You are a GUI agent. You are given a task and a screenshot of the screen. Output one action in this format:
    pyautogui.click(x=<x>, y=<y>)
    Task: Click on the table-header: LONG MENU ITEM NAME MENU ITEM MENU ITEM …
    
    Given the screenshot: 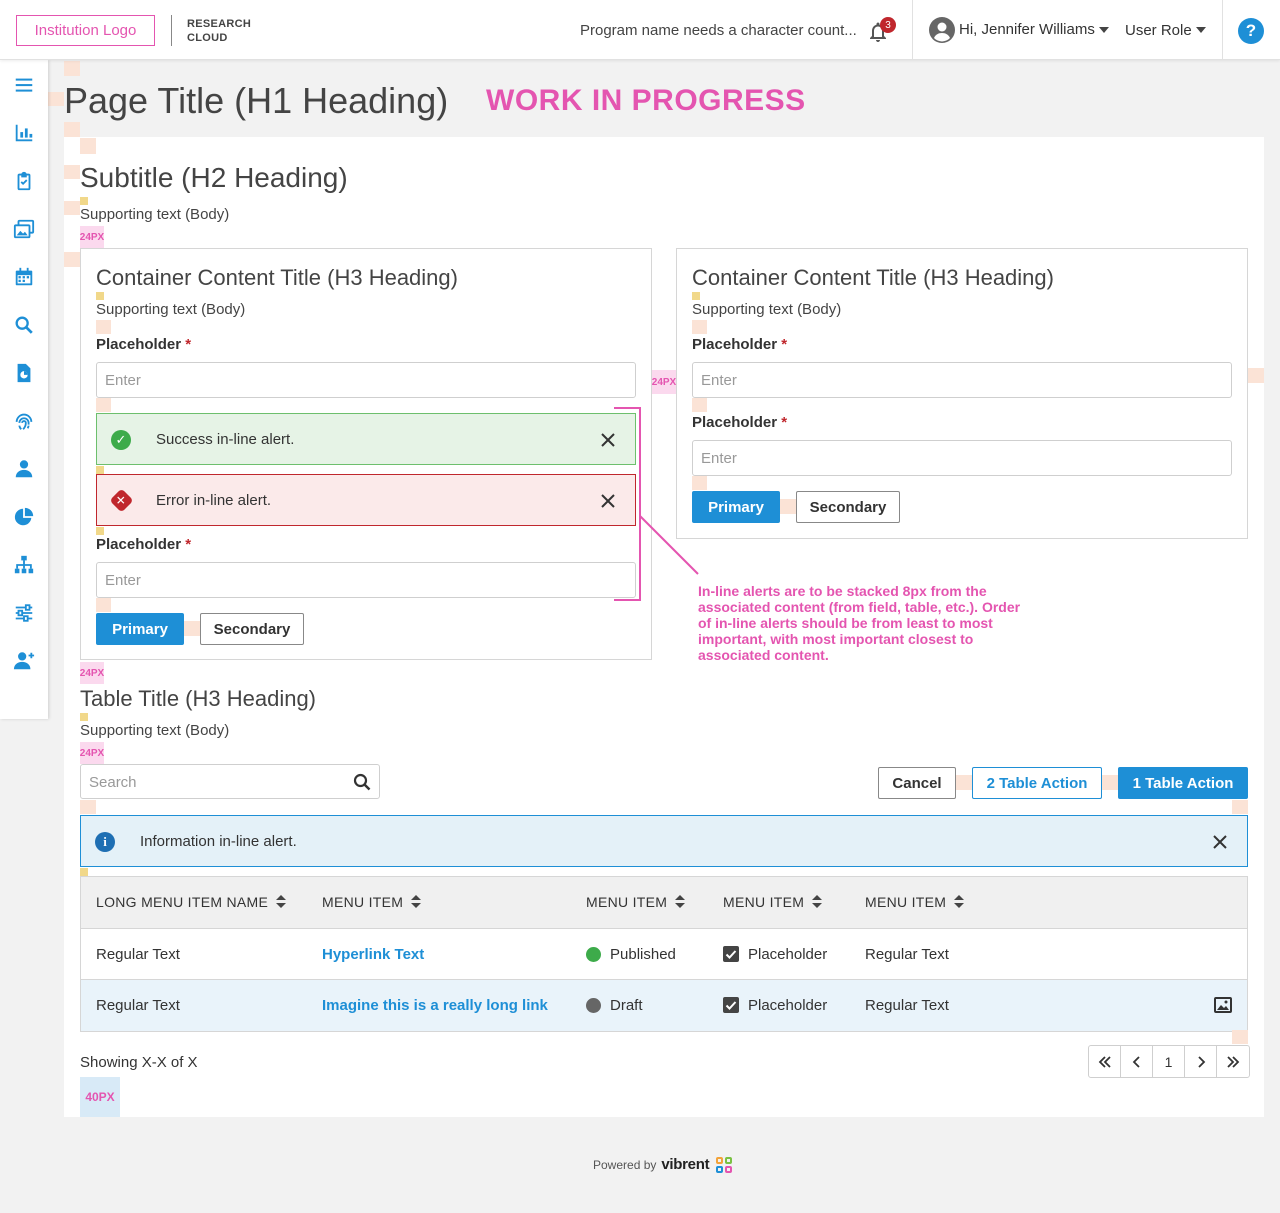 What is the action you would take?
    pyautogui.click(x=664, y=903)
    